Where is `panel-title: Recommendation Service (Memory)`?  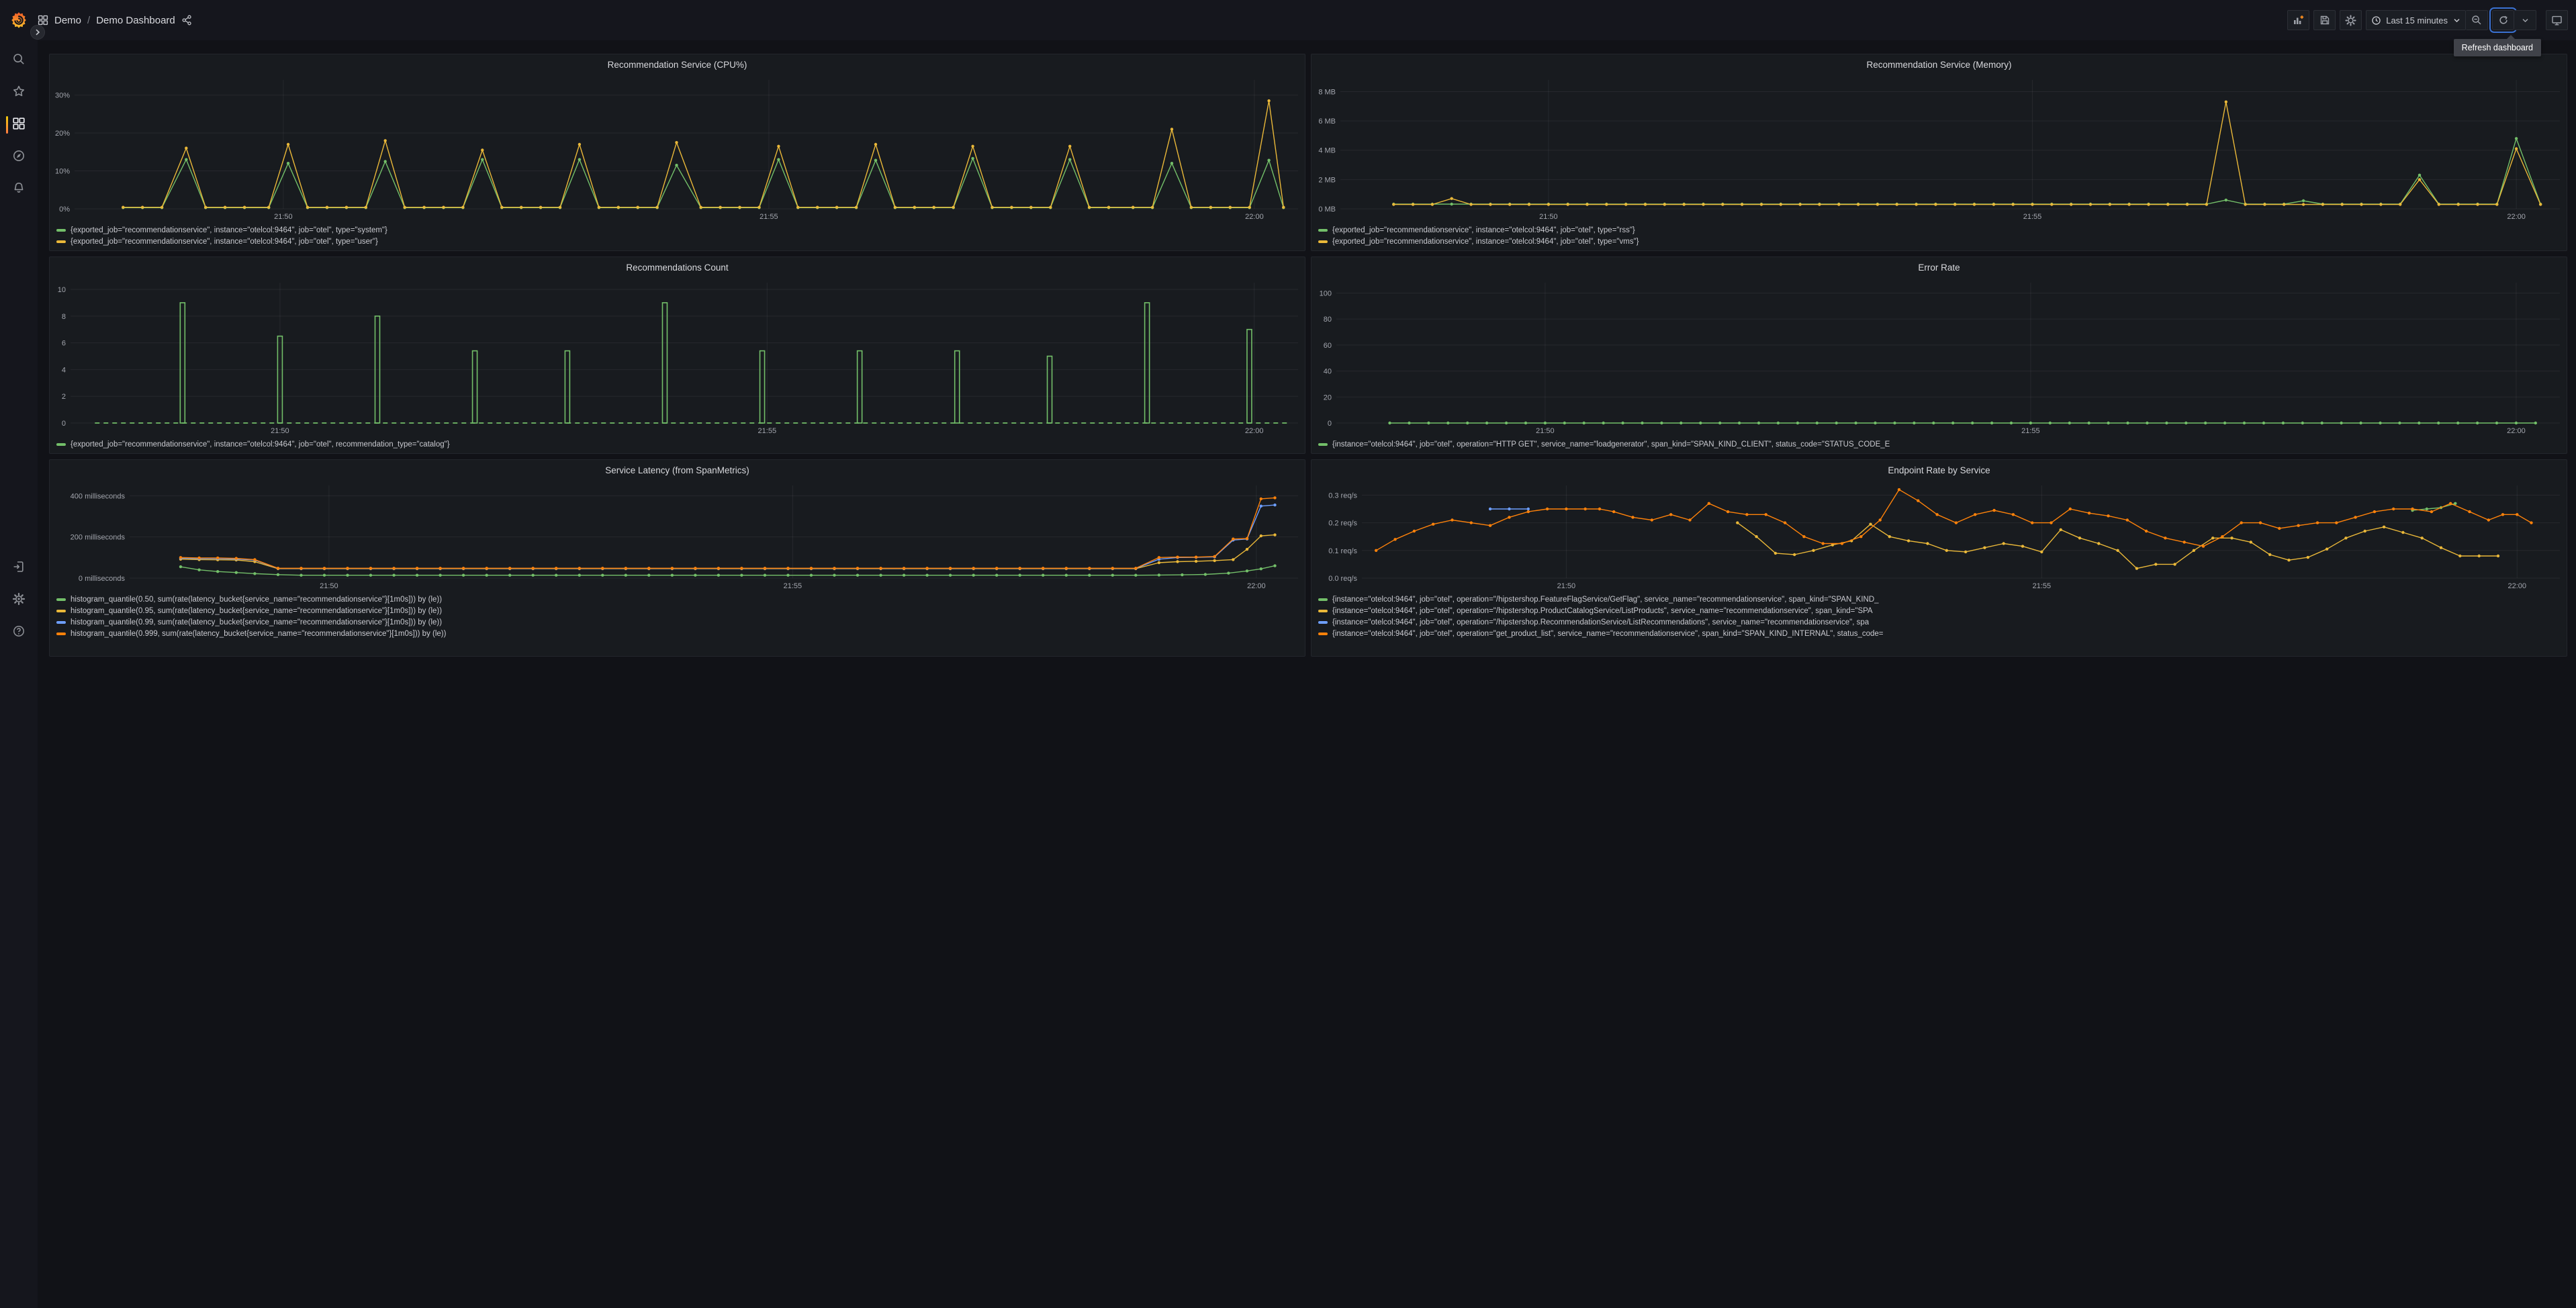
panel-title: Recommendation Service (Memory) is located at coordinates (1939, 65).